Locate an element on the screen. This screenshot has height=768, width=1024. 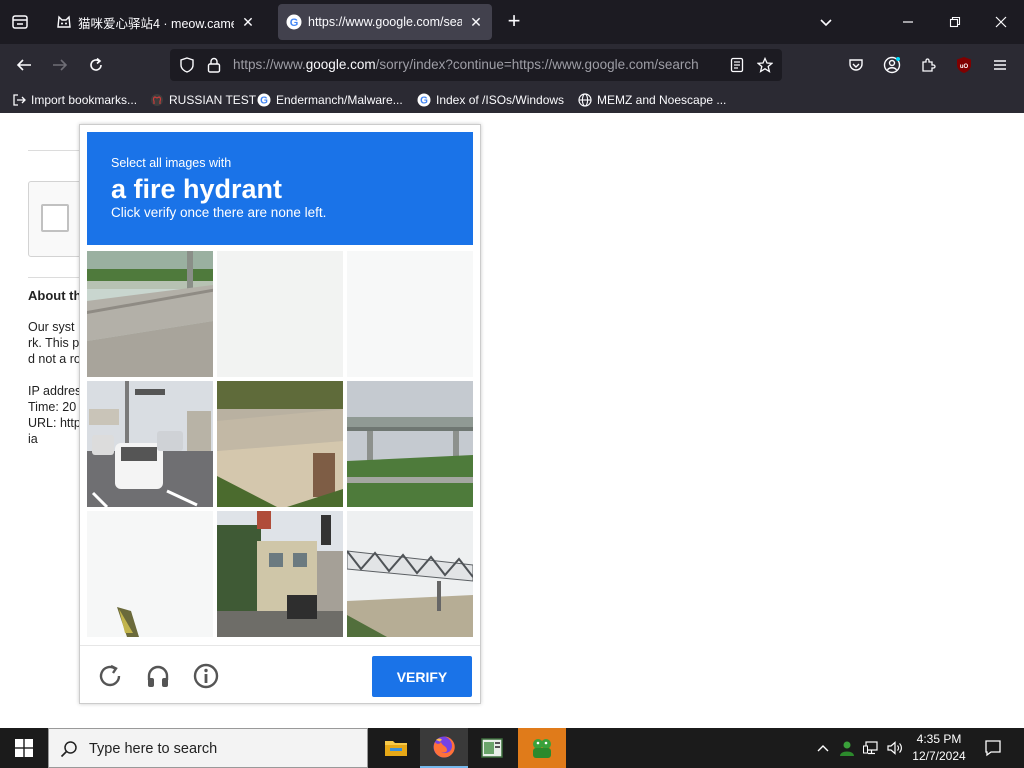
bookmark-index-isos: G Index of /ISOs/Windows is located at coordinates (490, 100).